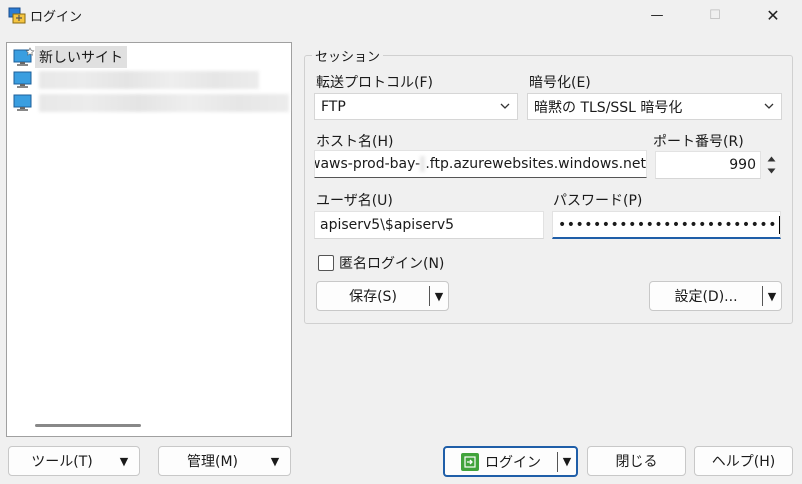 This screenshot has width=802, height=484. I want to click on minimize-icon: —, so click(657, 15).